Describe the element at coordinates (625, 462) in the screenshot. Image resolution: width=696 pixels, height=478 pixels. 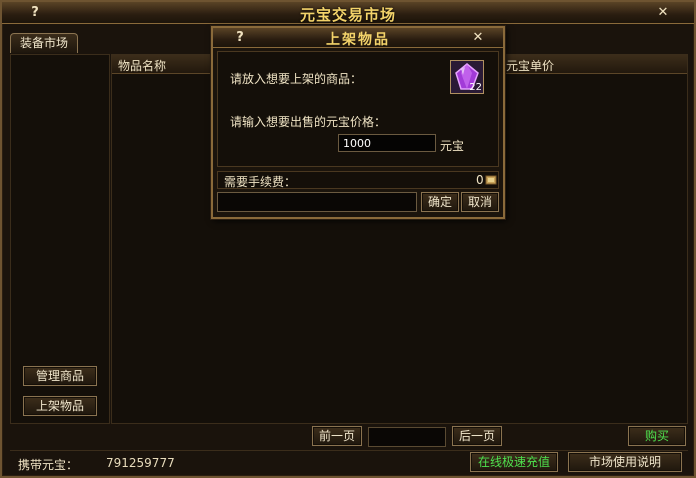
I see `market-help-button: 市场使用说明` at that location.